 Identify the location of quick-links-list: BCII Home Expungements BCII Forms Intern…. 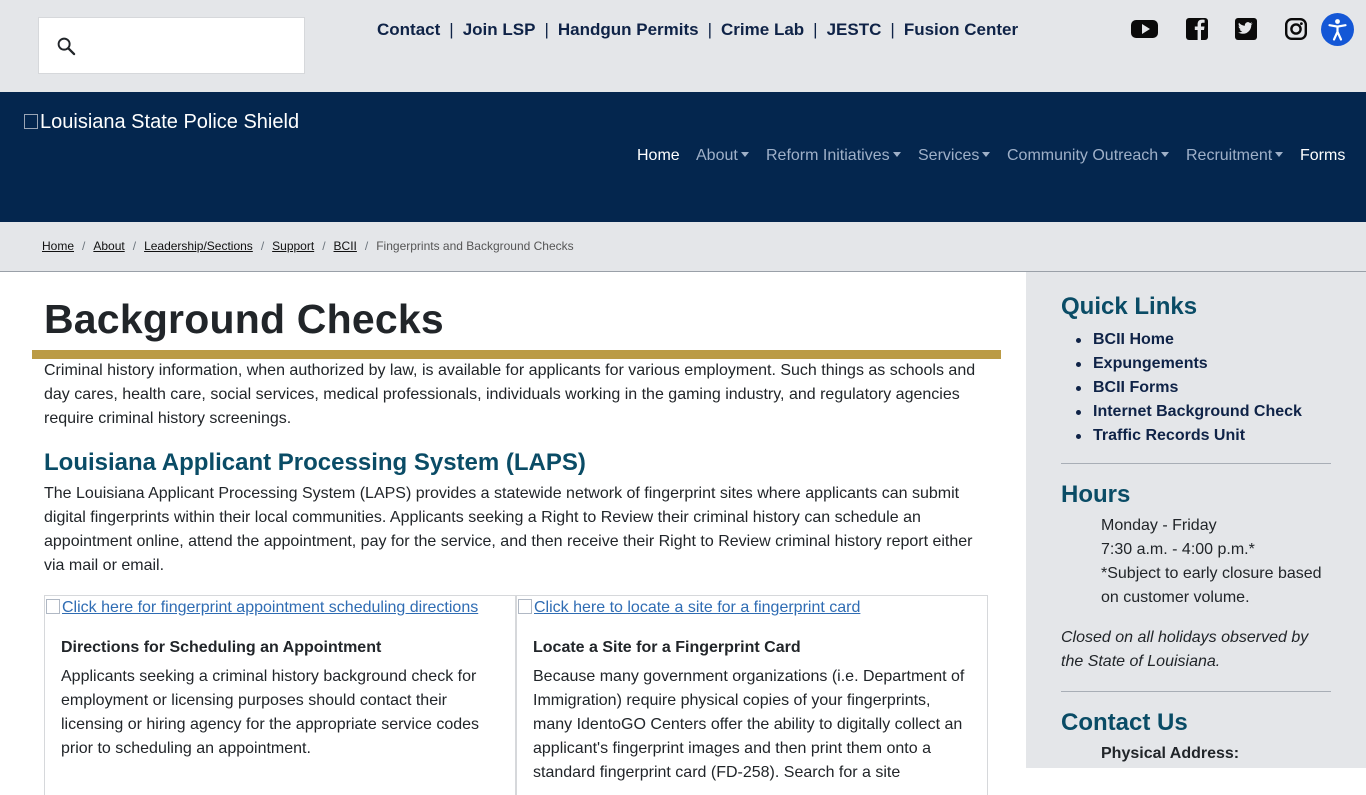
(1189, 388).